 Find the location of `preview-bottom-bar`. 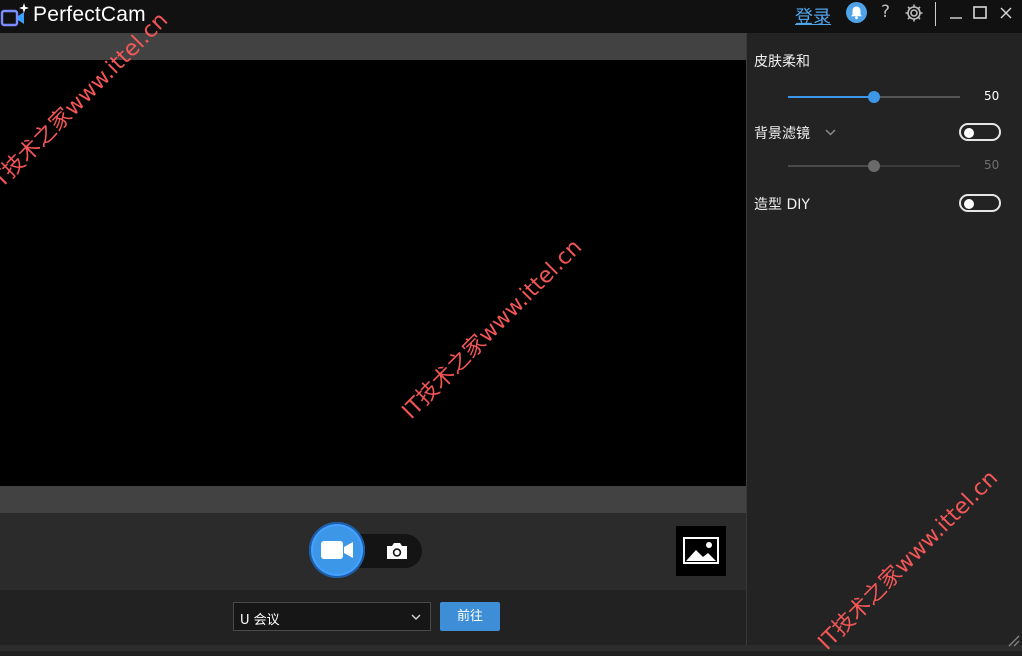

preview-bottom-bar is located at coordinates (373, 499).